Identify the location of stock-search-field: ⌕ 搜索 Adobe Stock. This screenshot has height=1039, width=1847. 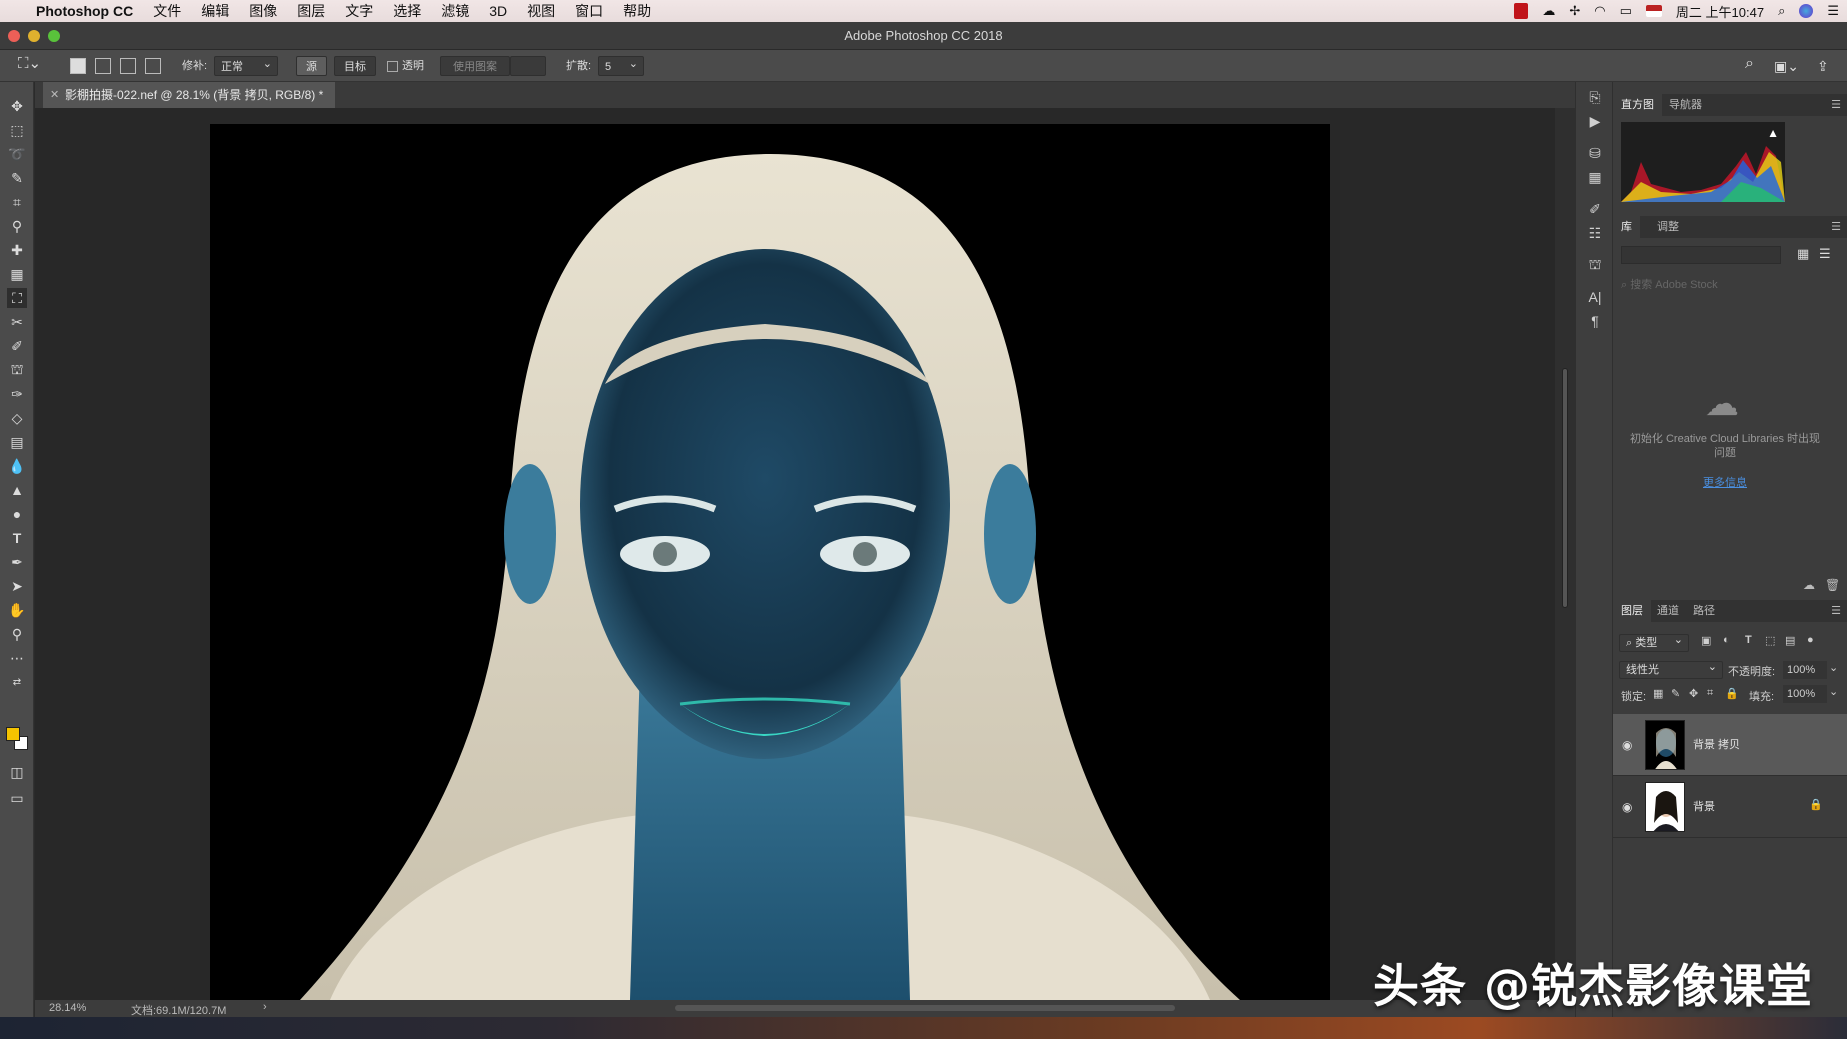
(1729, 285).